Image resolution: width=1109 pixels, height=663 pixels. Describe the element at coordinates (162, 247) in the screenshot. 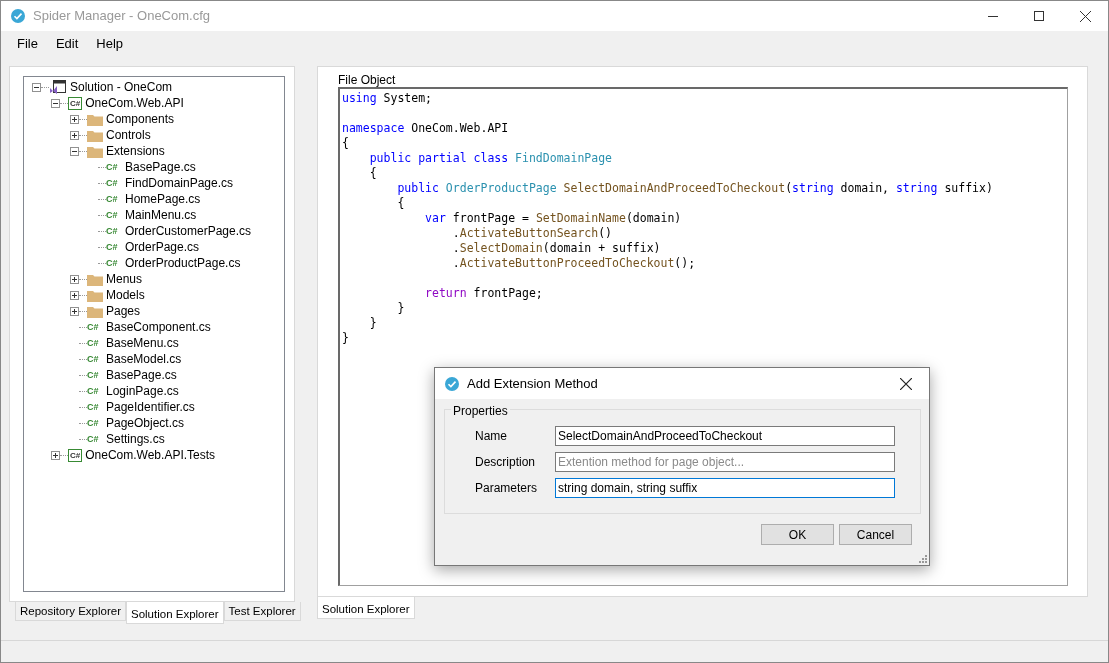

I see `tree-item: OrderPage.cs` at that location.